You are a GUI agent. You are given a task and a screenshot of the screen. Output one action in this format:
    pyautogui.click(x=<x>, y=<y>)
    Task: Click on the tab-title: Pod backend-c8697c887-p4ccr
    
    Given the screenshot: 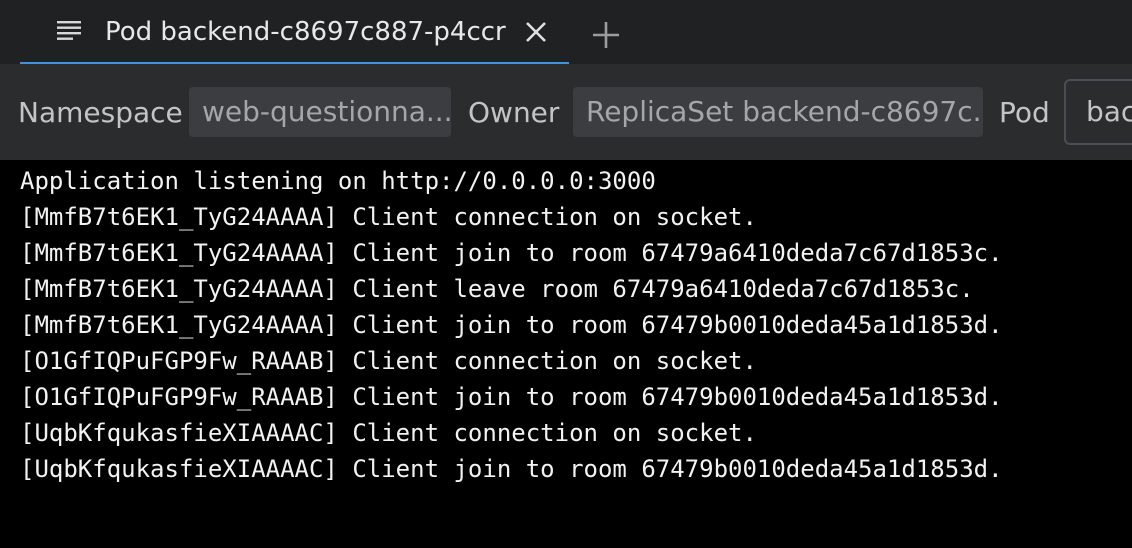 What is the action you would take?
    pyautogui.click(x=305, y=32)
    